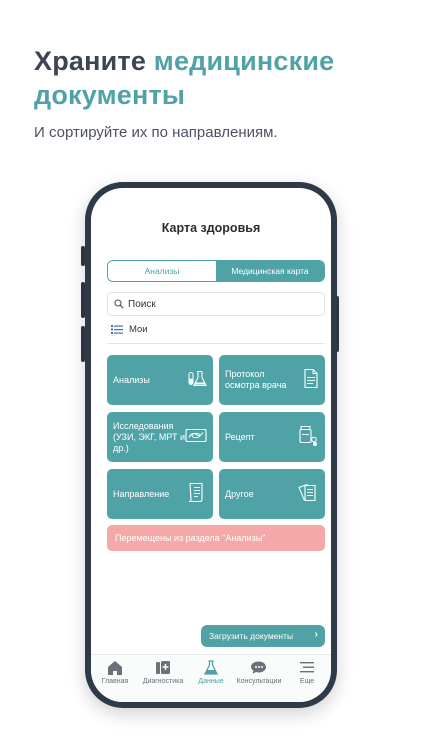 The height and width of the screenshot is (750, 422). I want to click on screen-title: Карта здоровья, so click(211, 228).